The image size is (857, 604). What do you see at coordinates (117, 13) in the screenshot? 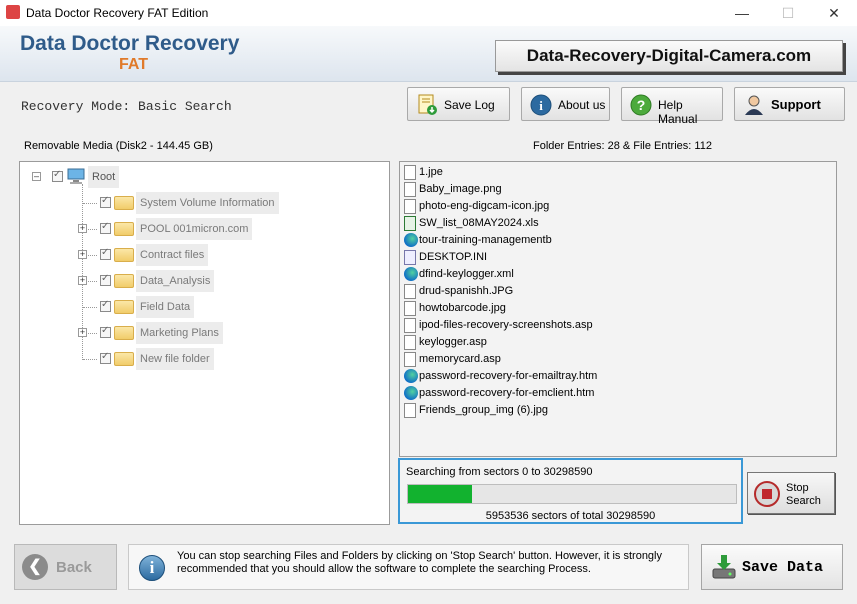
I see `window-title: Data Doctor Recovery FAT Edition` at bounding box center [117, 13].